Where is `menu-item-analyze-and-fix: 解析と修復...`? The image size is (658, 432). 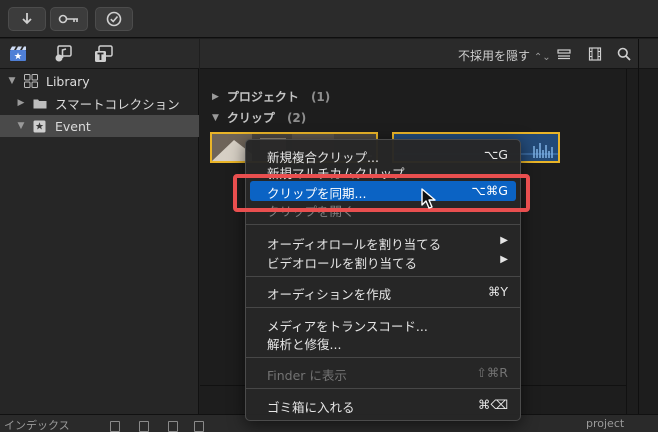
menu-item-analyze-and-fix: 解析と修復... is located at coordinates (383, 342).